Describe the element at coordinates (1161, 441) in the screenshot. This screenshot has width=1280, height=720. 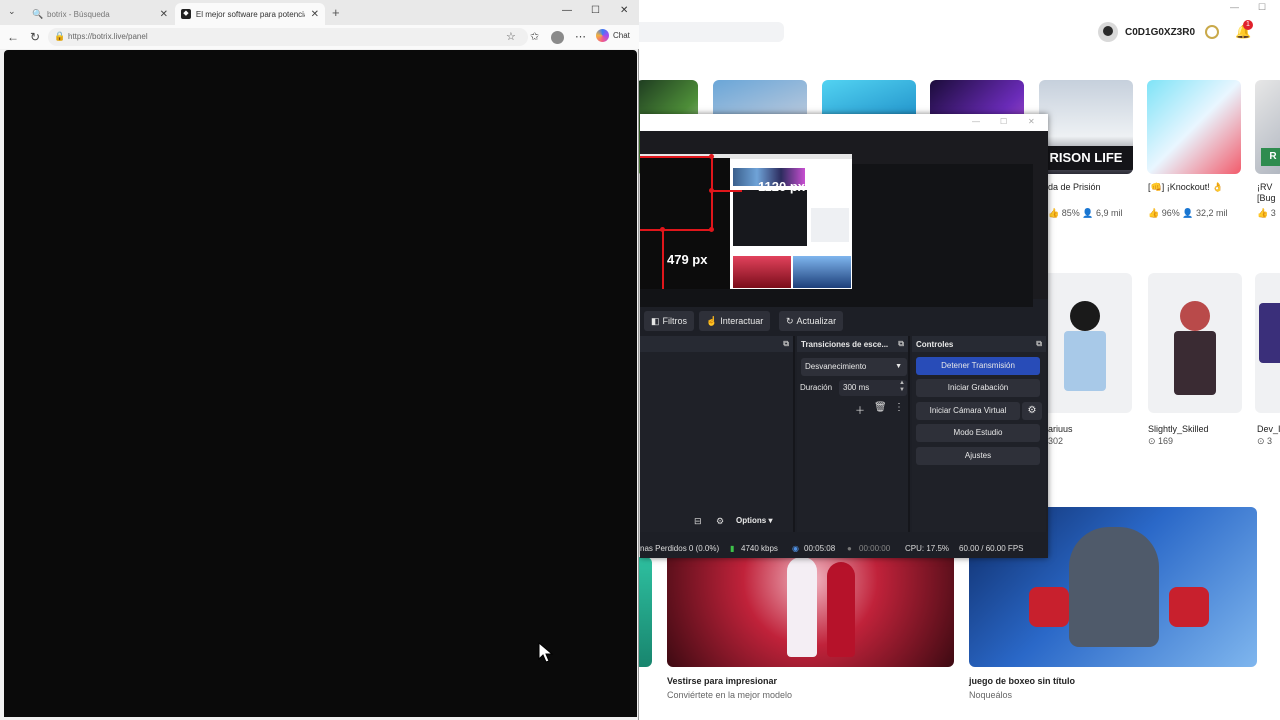
I see `avatar-count: ⊙ 169` at that location.